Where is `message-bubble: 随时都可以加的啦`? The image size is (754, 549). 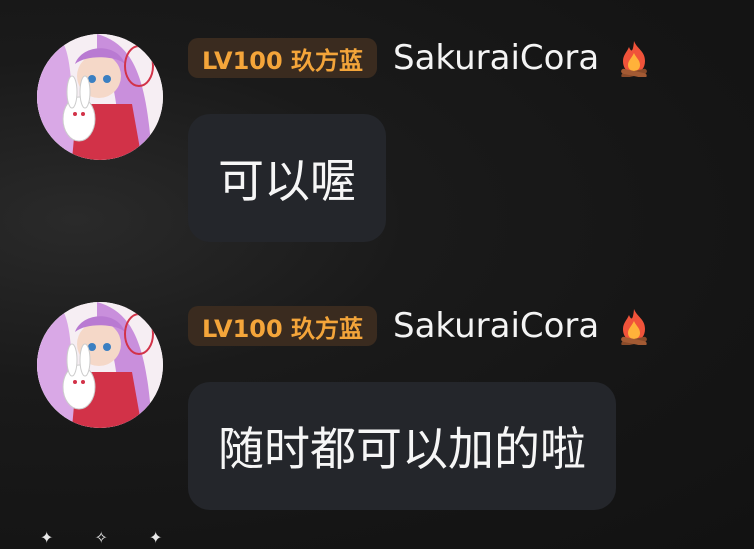 message-bubble: 随时都可以加的啦 is located at coordinates (402, 446).